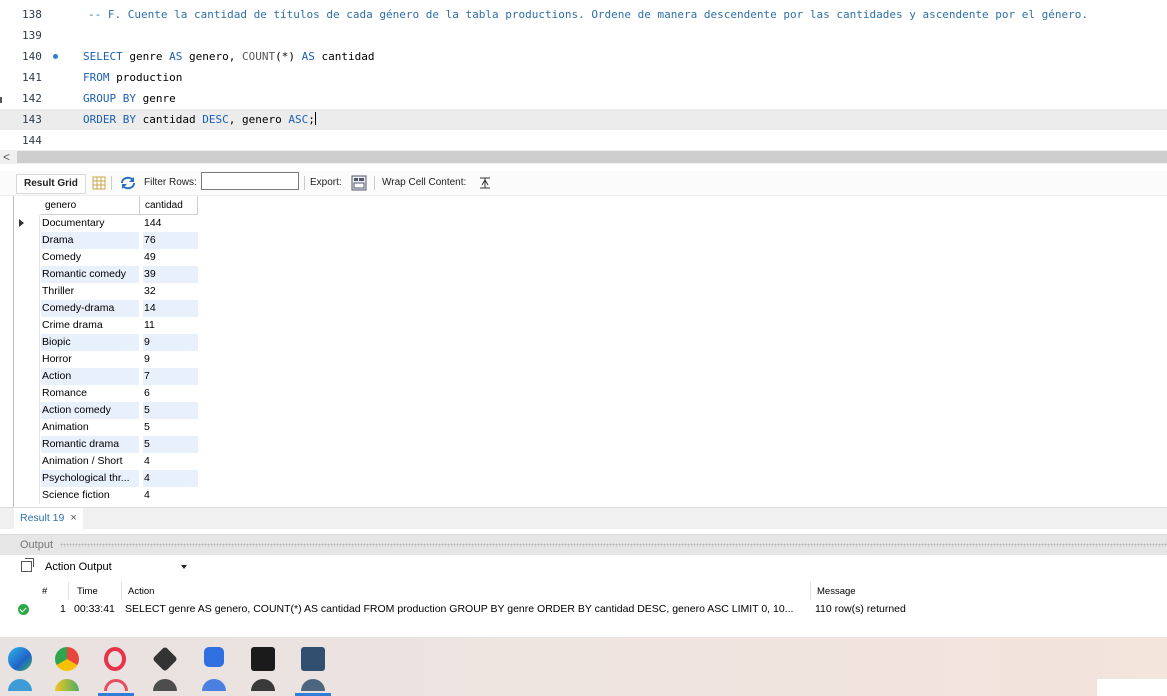  I want to click on action-output-select: Action Output, so click(115, 567).